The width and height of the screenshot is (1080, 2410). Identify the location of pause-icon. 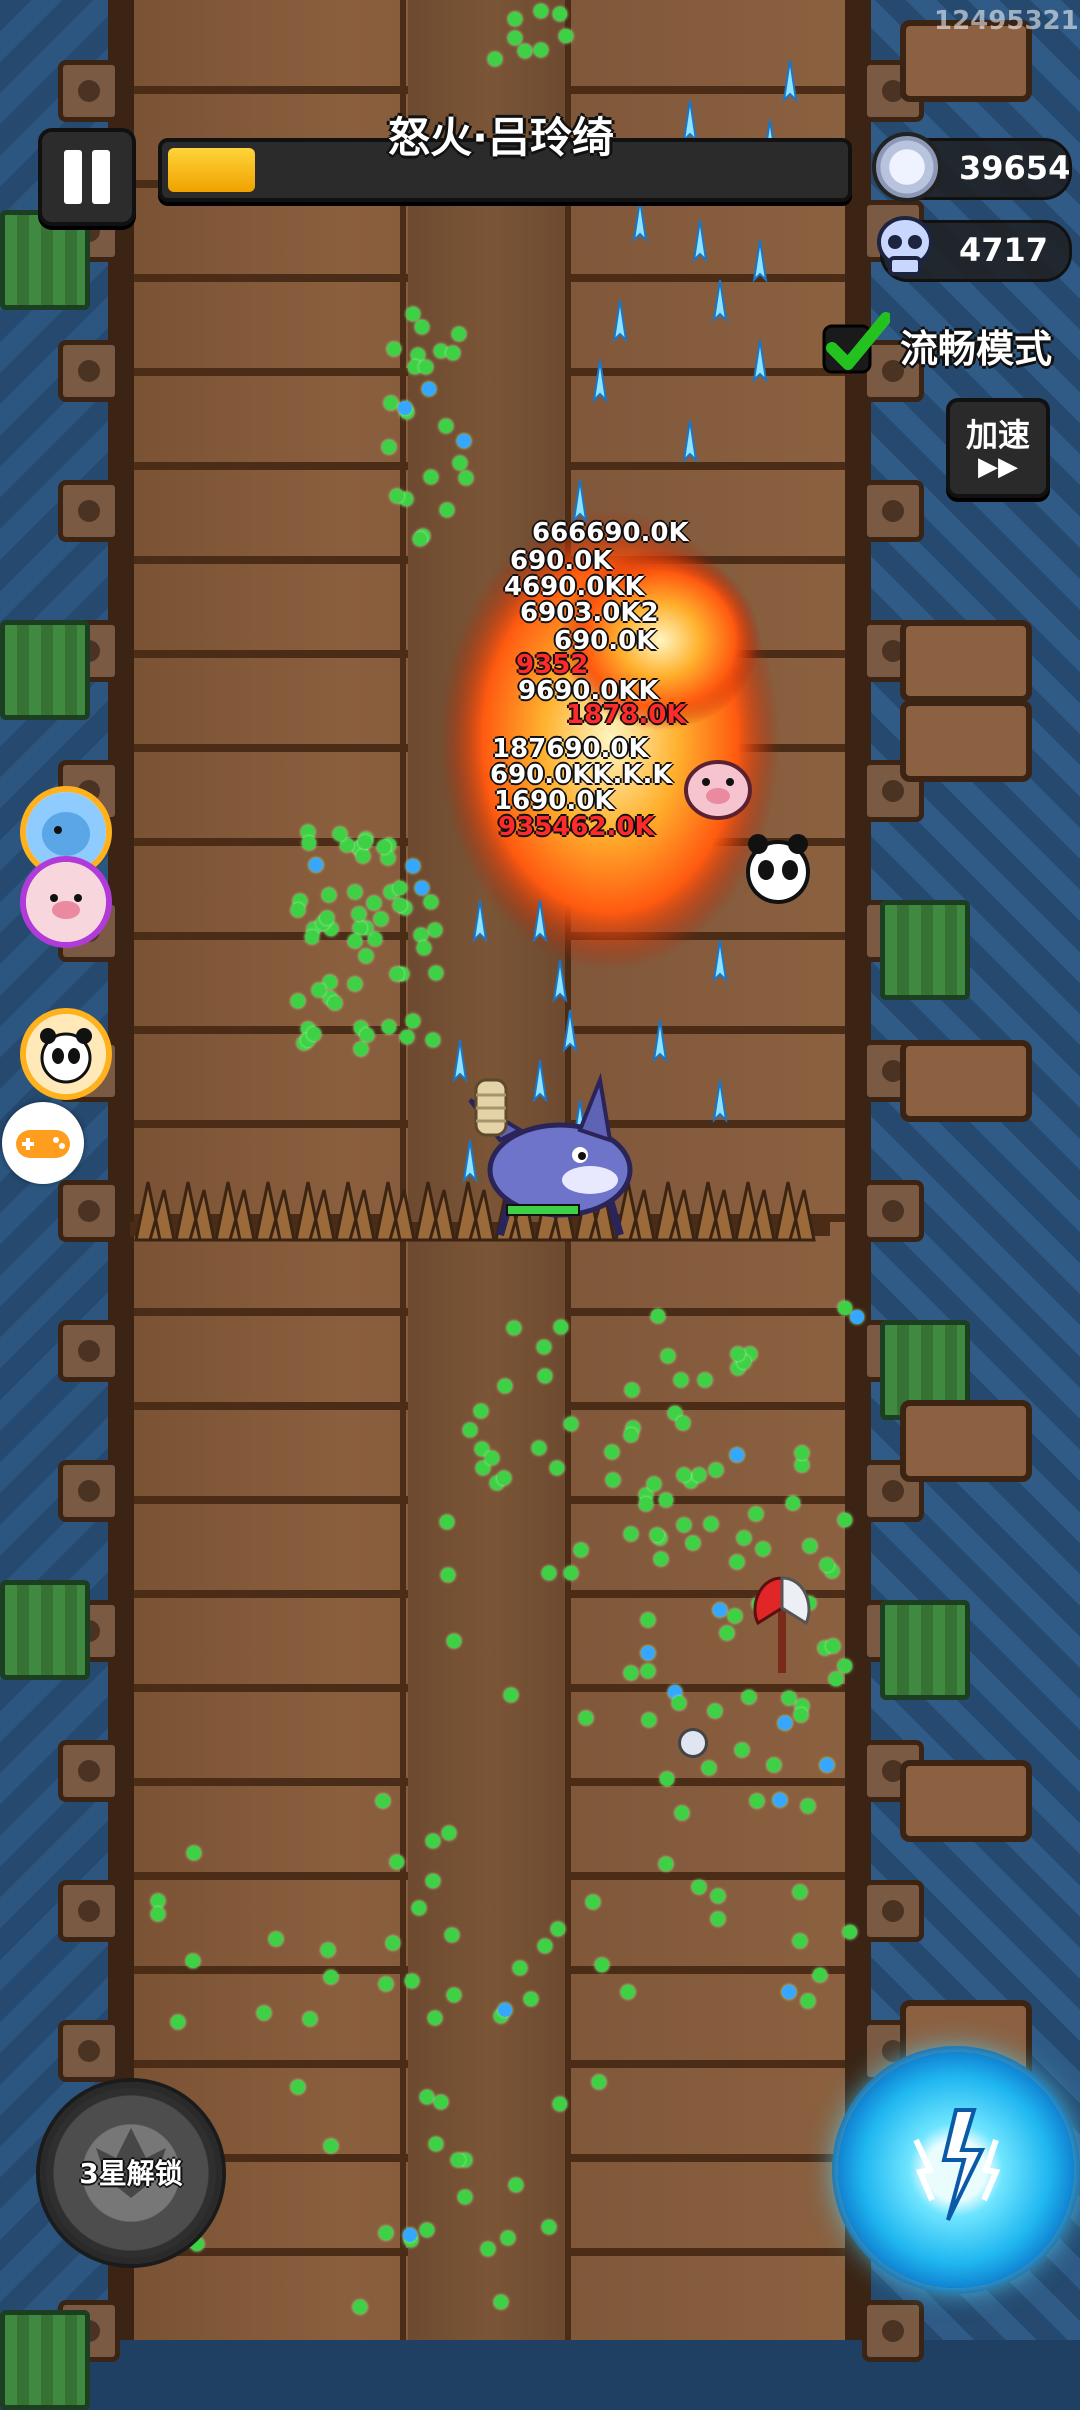
(87, 177).